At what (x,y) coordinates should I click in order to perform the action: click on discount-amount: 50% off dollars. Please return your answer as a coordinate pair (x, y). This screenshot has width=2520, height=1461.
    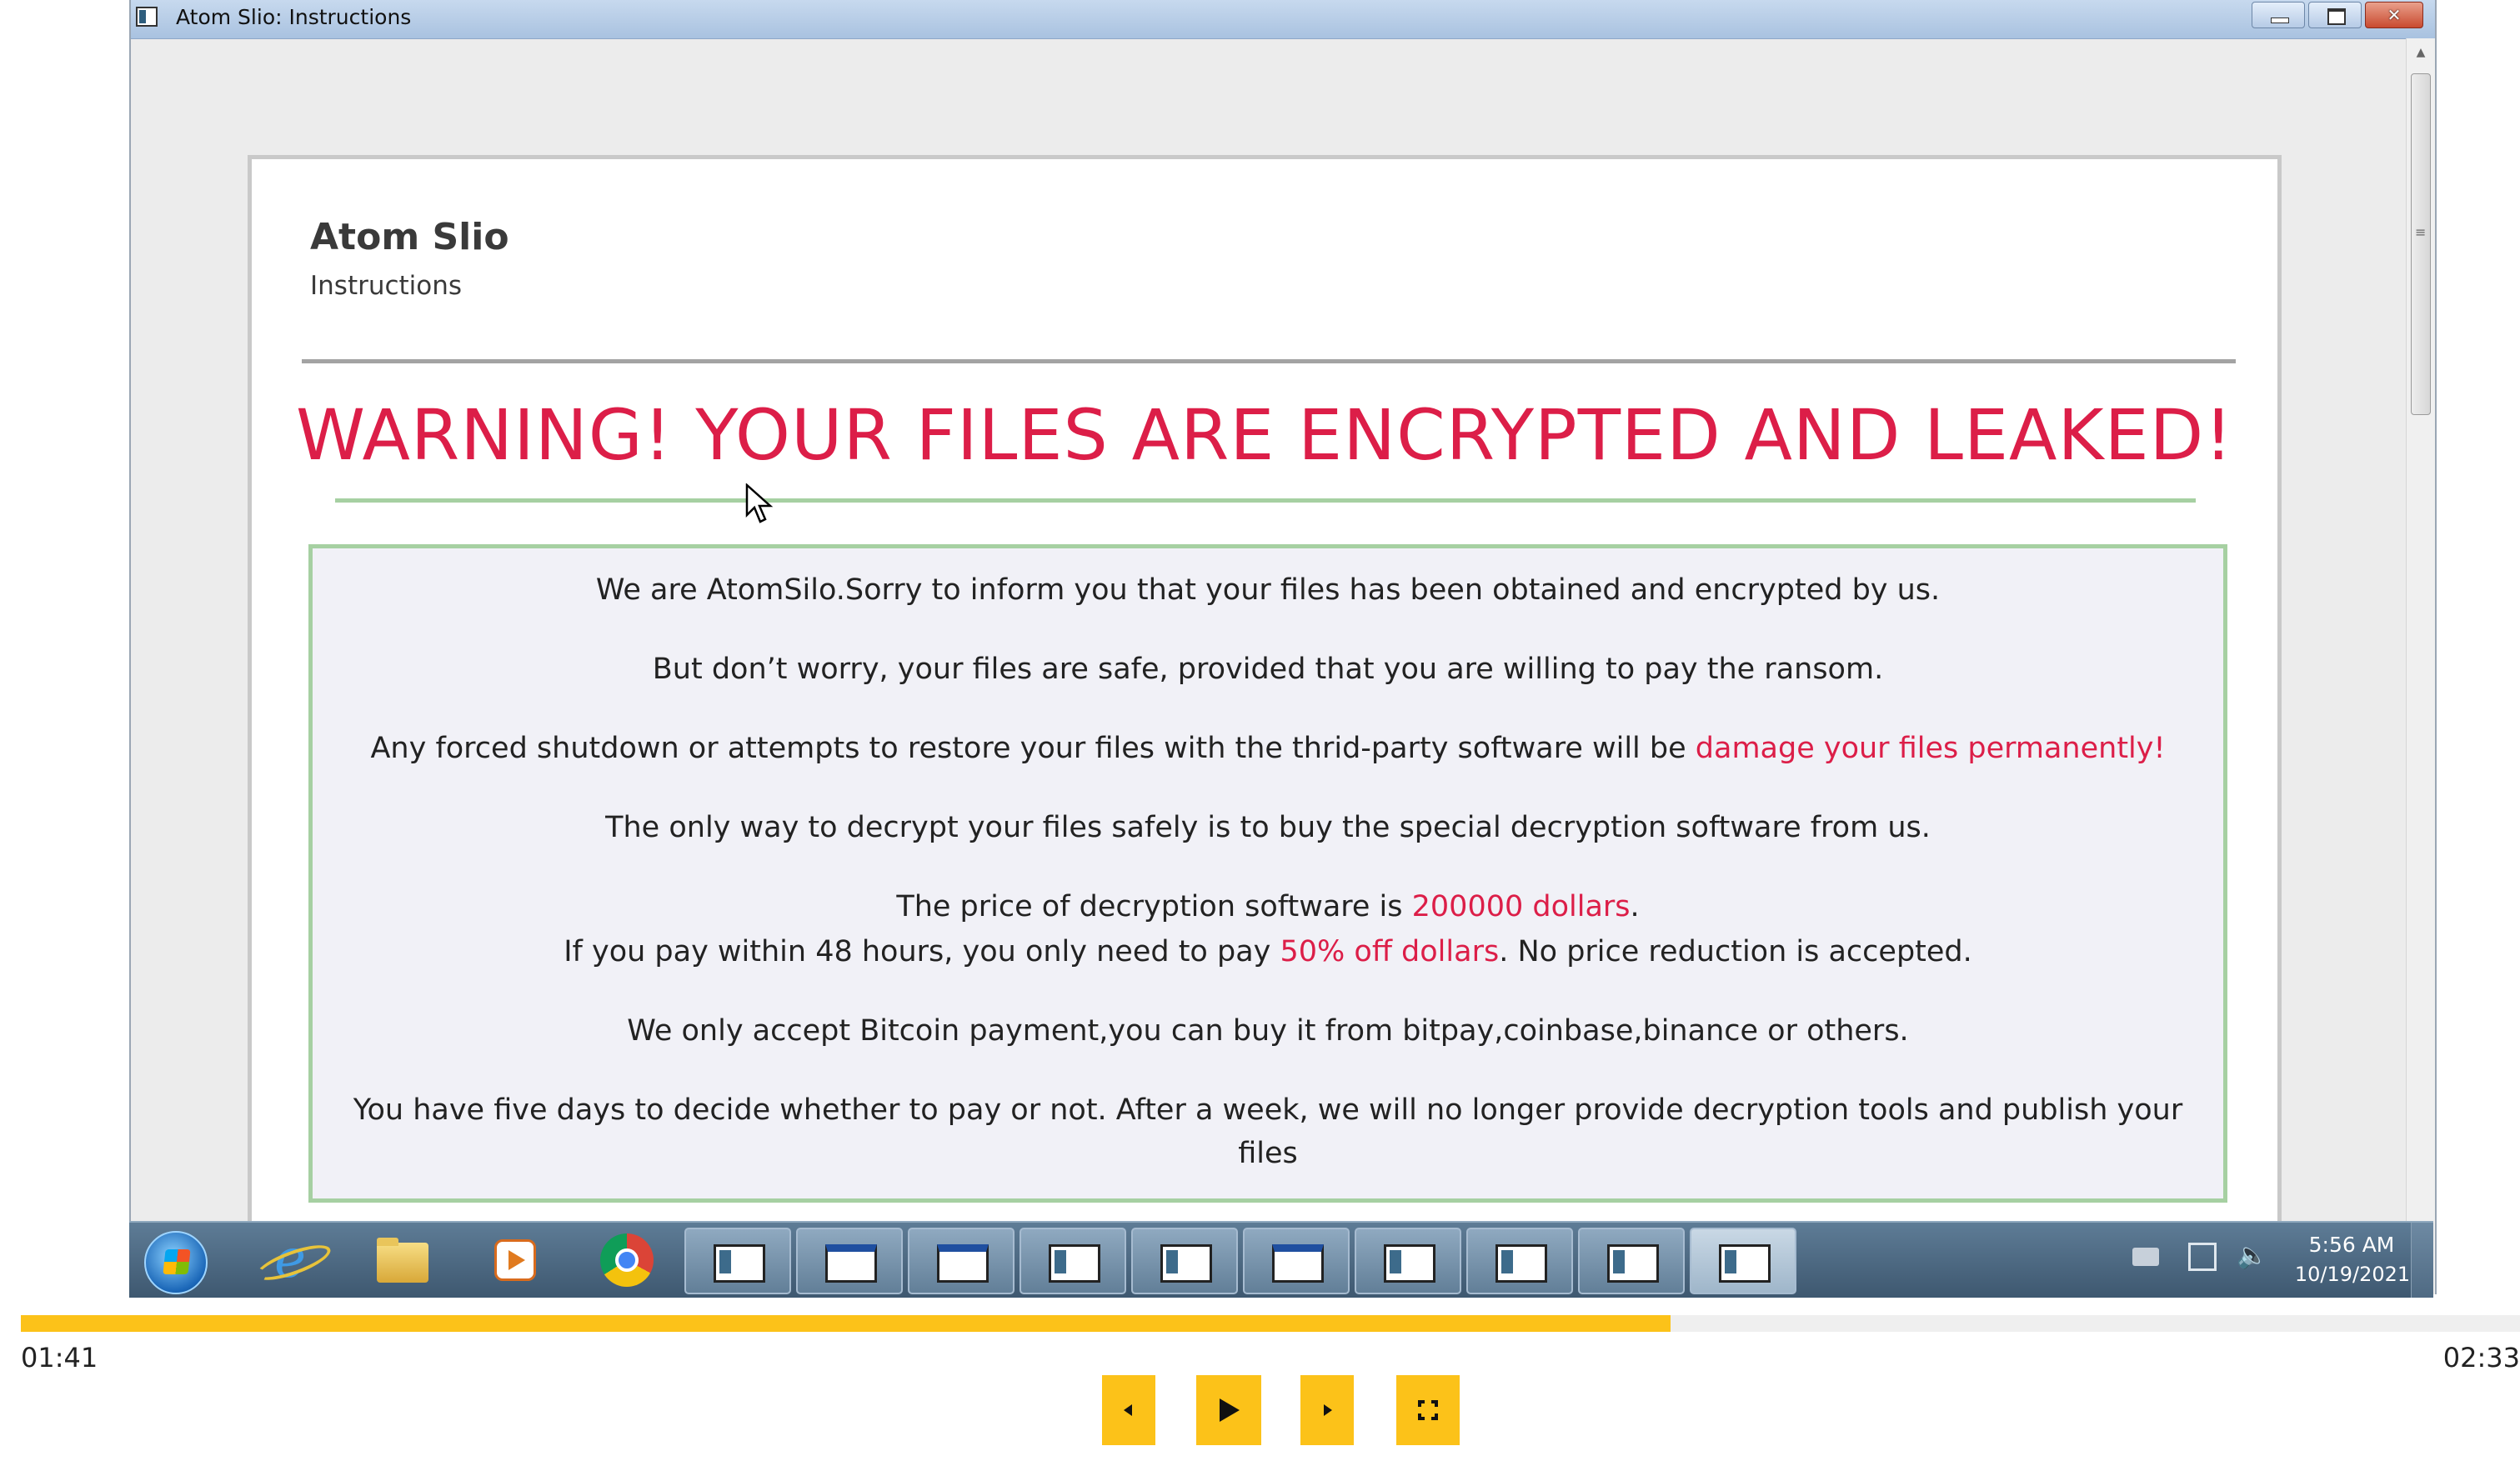
    Looking at the image, I should click on (1390, 952).